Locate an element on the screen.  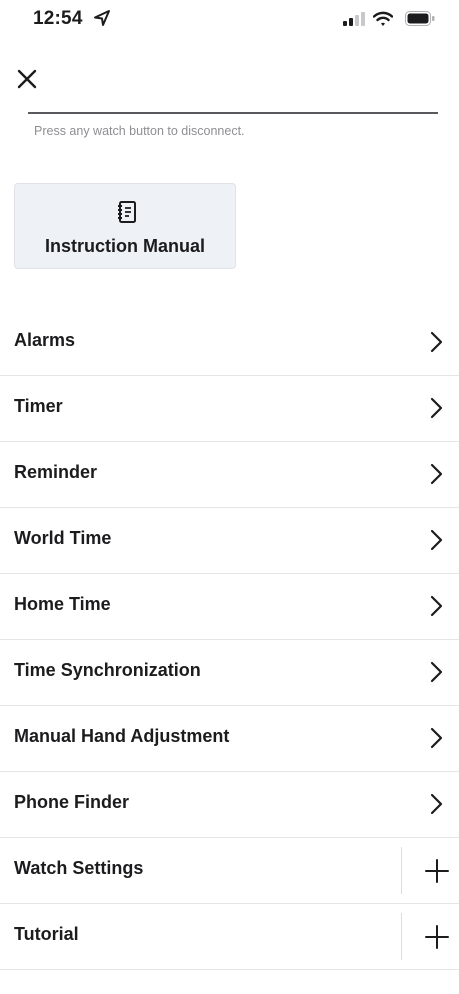
location-arrow-icon is located at coordinates (102, 18).